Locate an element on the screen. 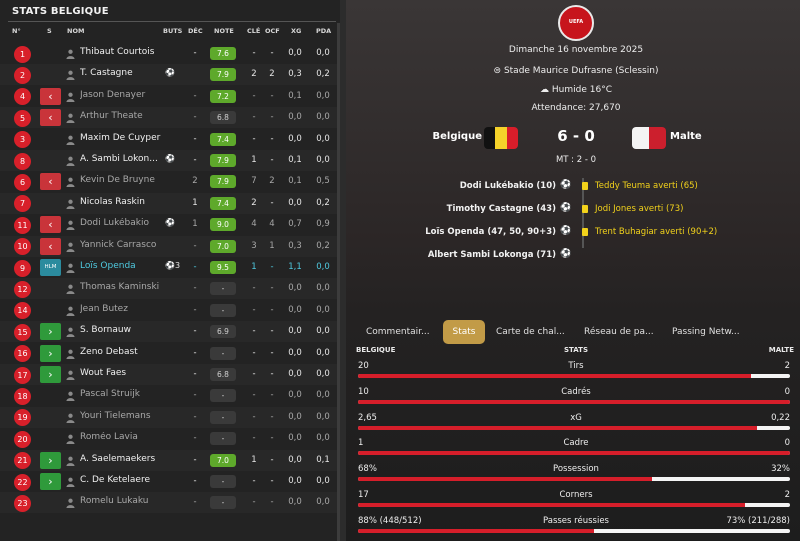  player-name: Romelu Lukaku is located at coordinates (121, 501).